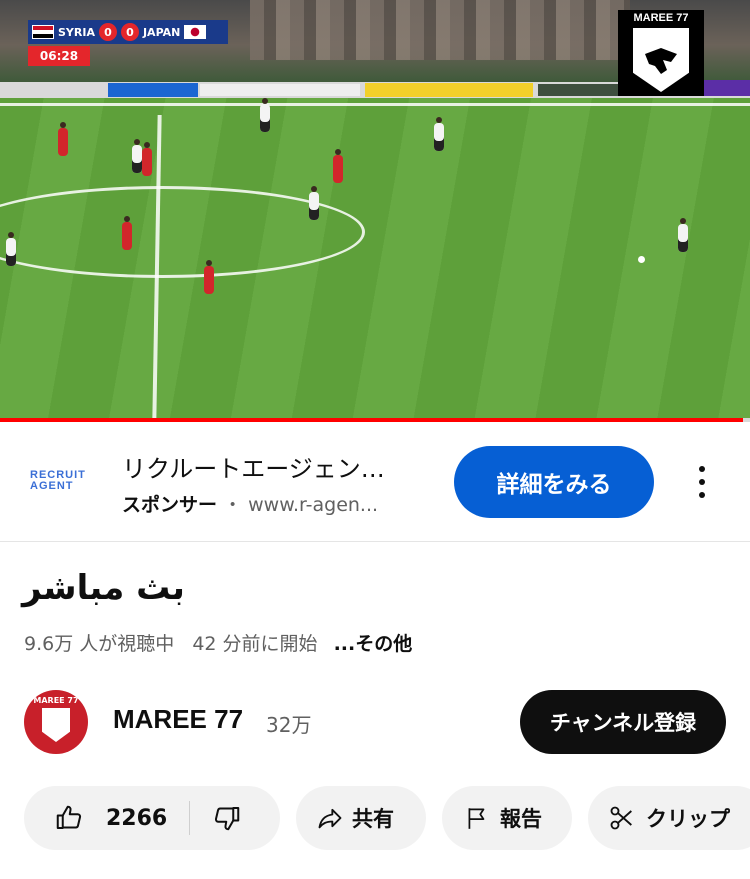 This screenshot has height=879, width=750. Describe the element at coordinates (661, 60) in the screenshot. I see `eagle-shield-icon` at that location.